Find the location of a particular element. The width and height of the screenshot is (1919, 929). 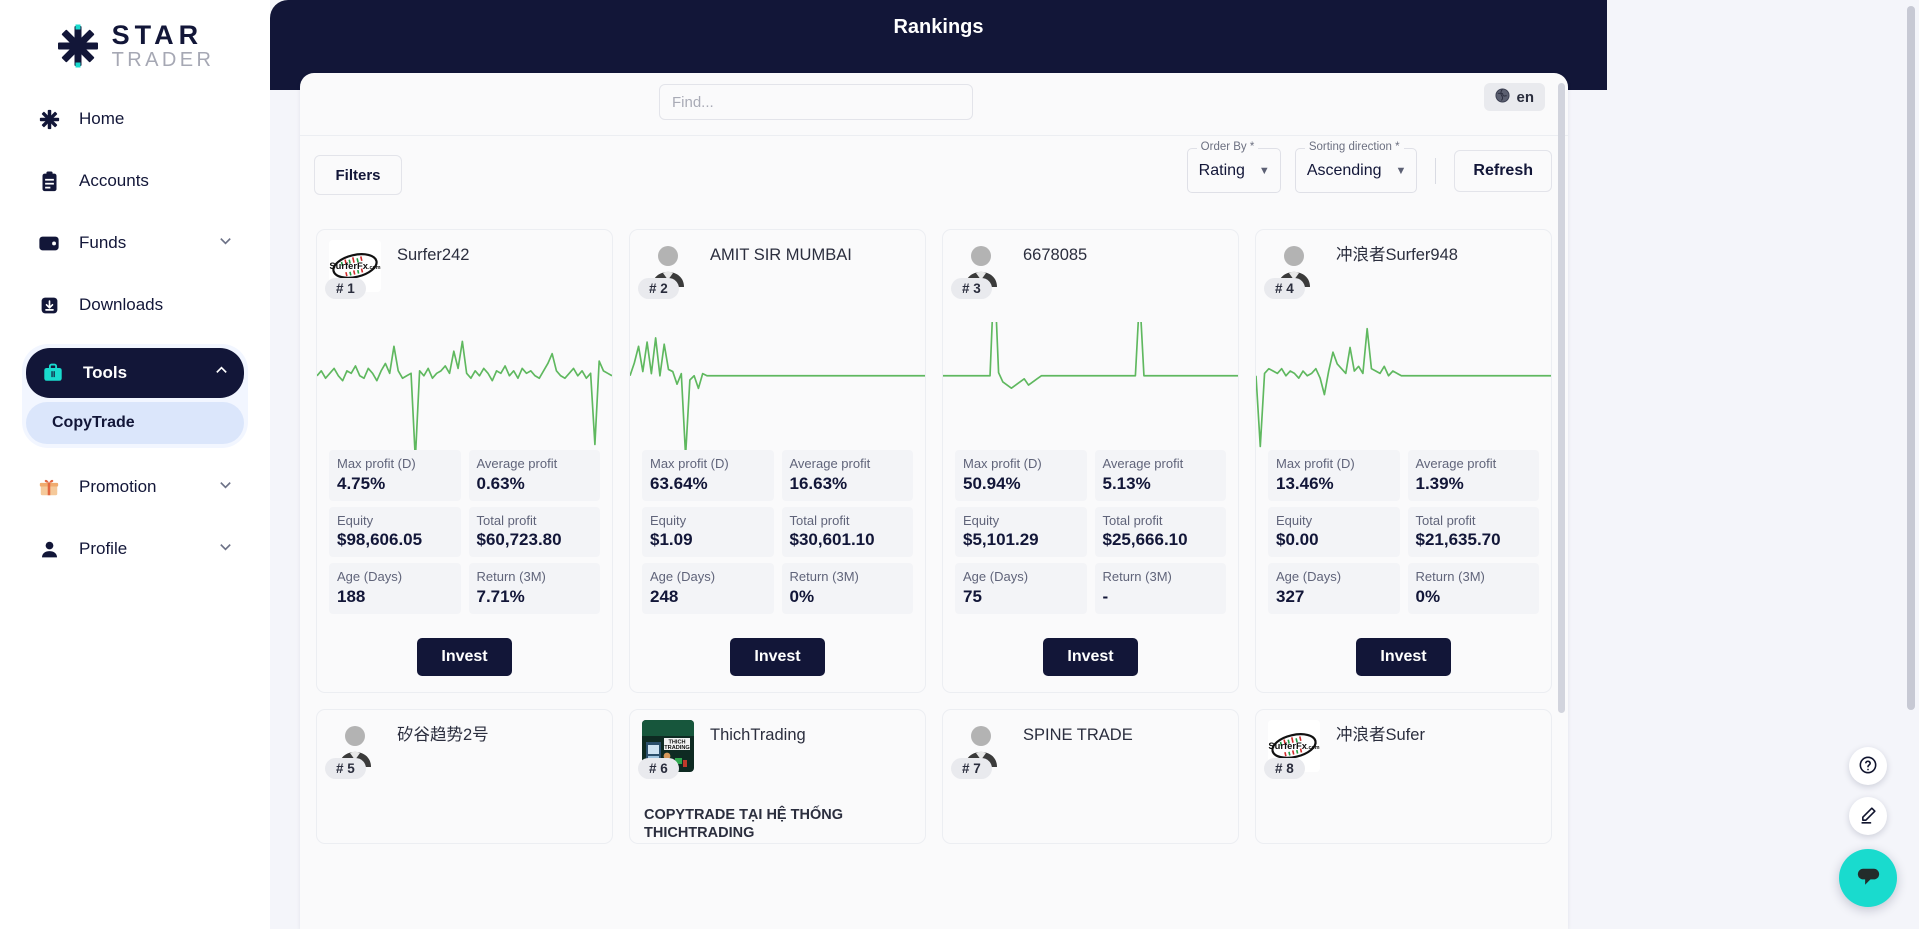

stat-average-profit: Average profit 5.13% is located at coordinates (1160, 475).